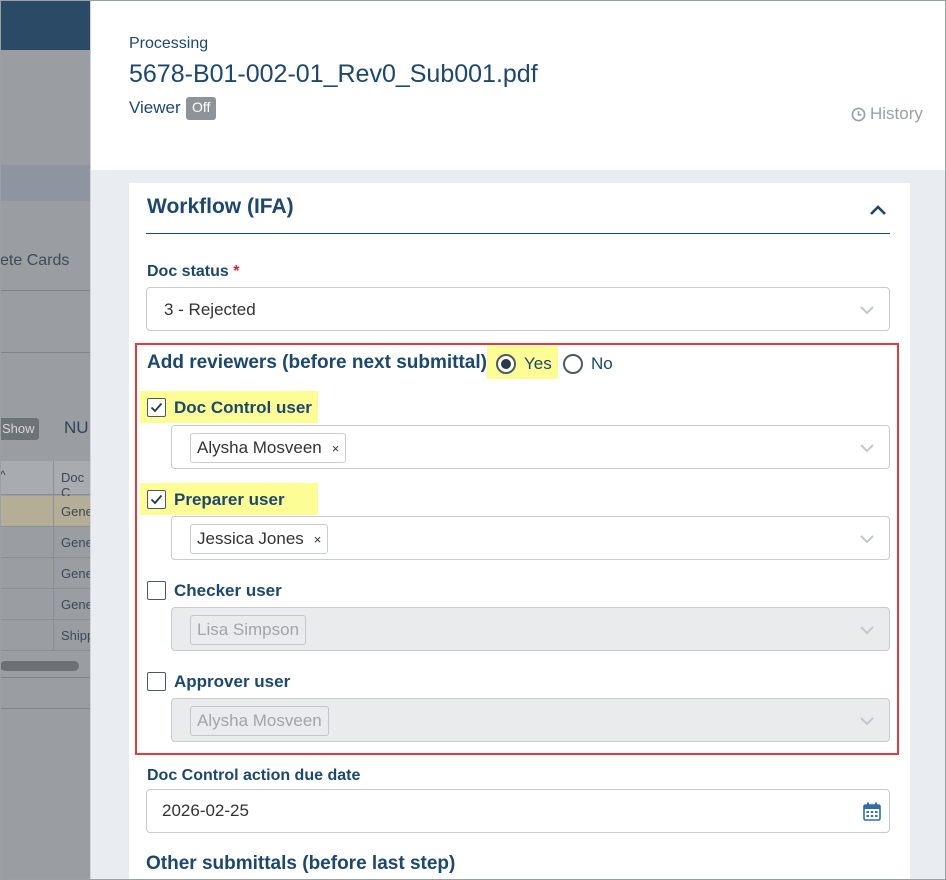  I want to click on user-tag: Lisa Simpson, so click(248, 630).